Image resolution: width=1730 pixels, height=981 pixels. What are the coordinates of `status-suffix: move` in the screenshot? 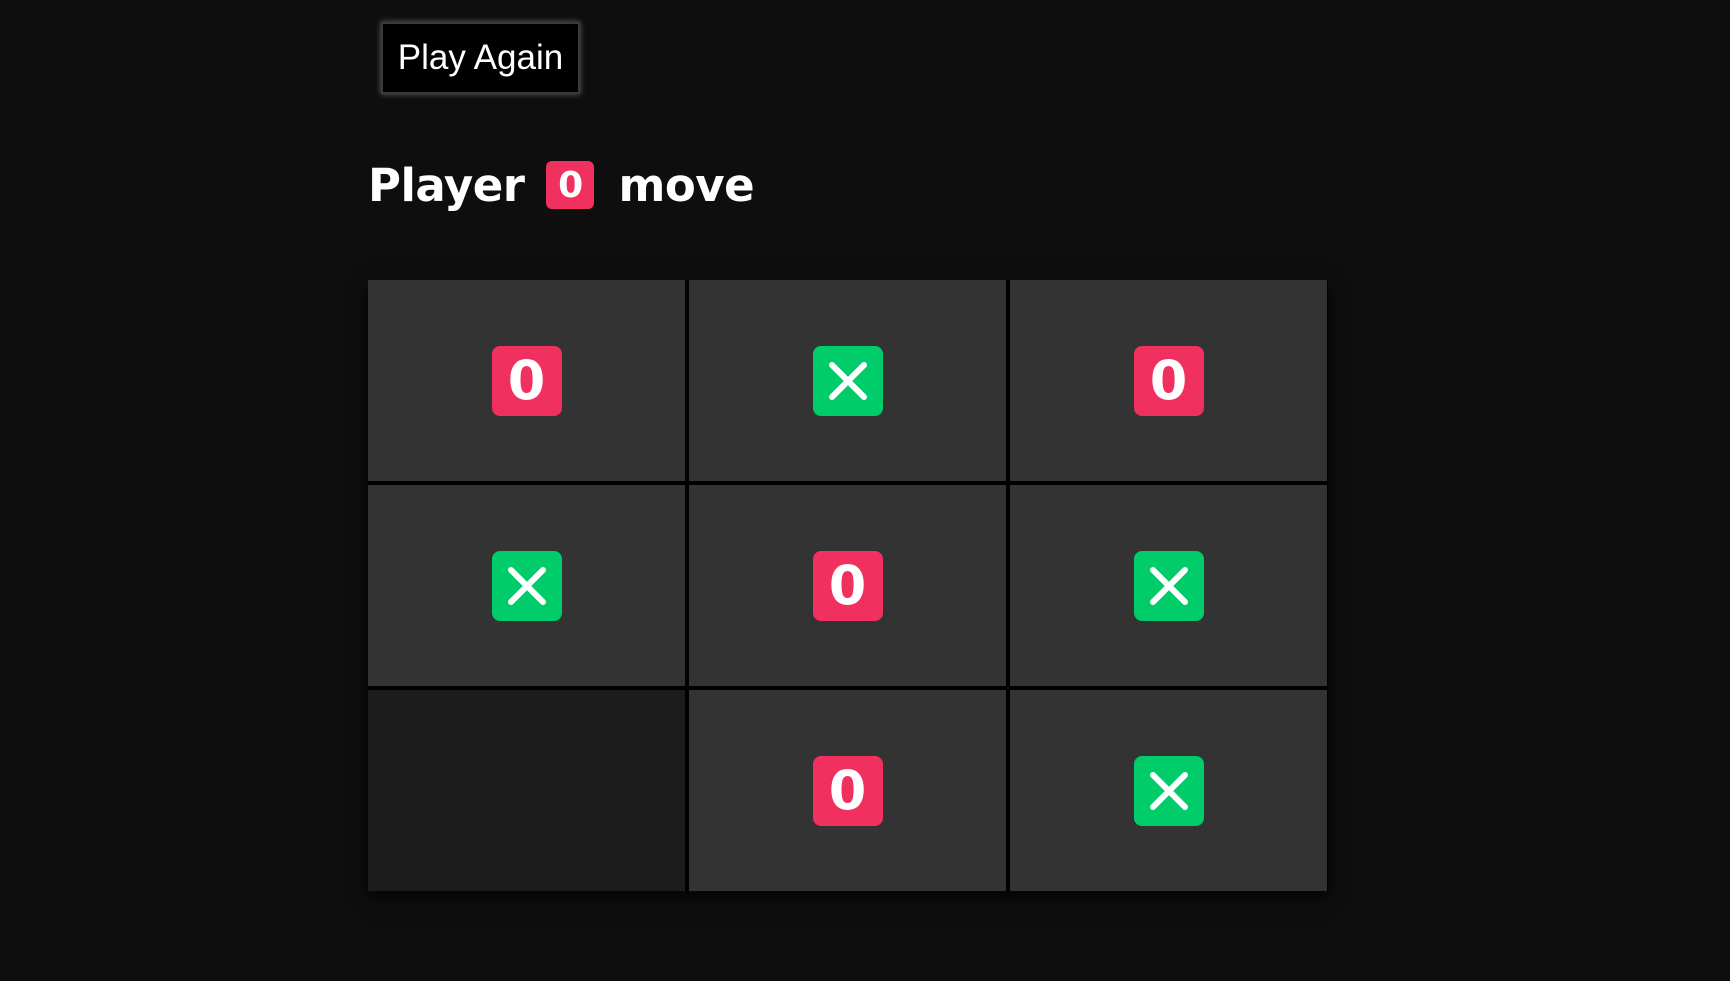 It's located at (686, 185).